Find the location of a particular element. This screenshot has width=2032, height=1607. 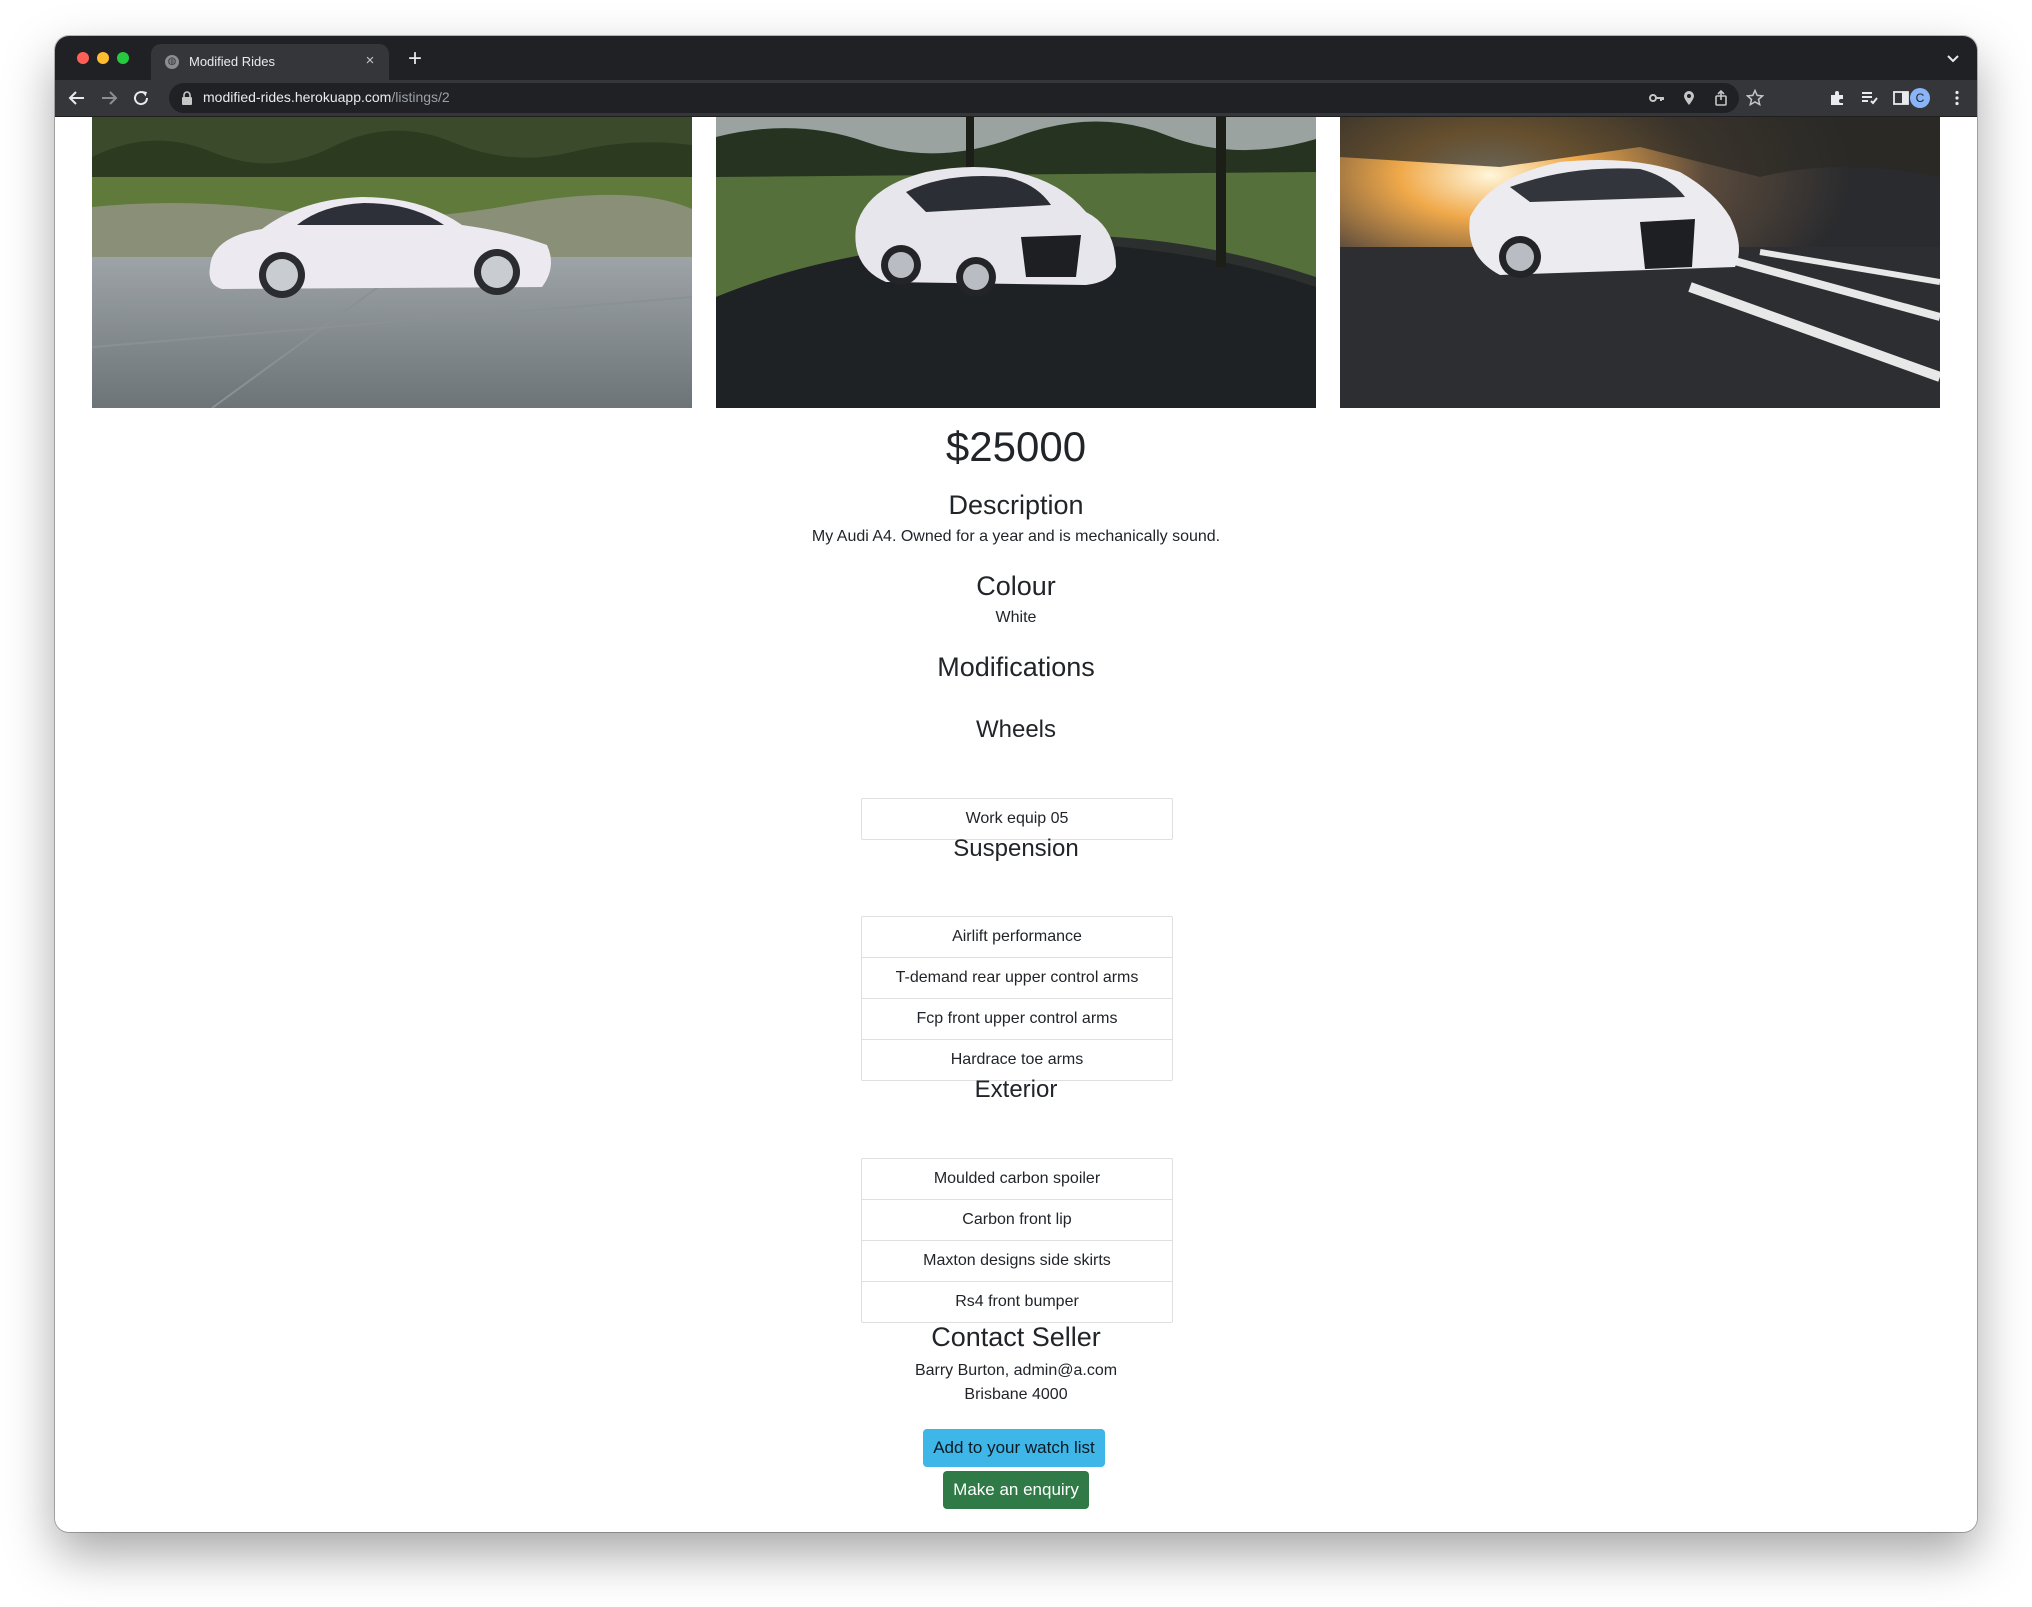

tab-strip: ◍ Modified Rides × + is located at coordinates (1016, 58).